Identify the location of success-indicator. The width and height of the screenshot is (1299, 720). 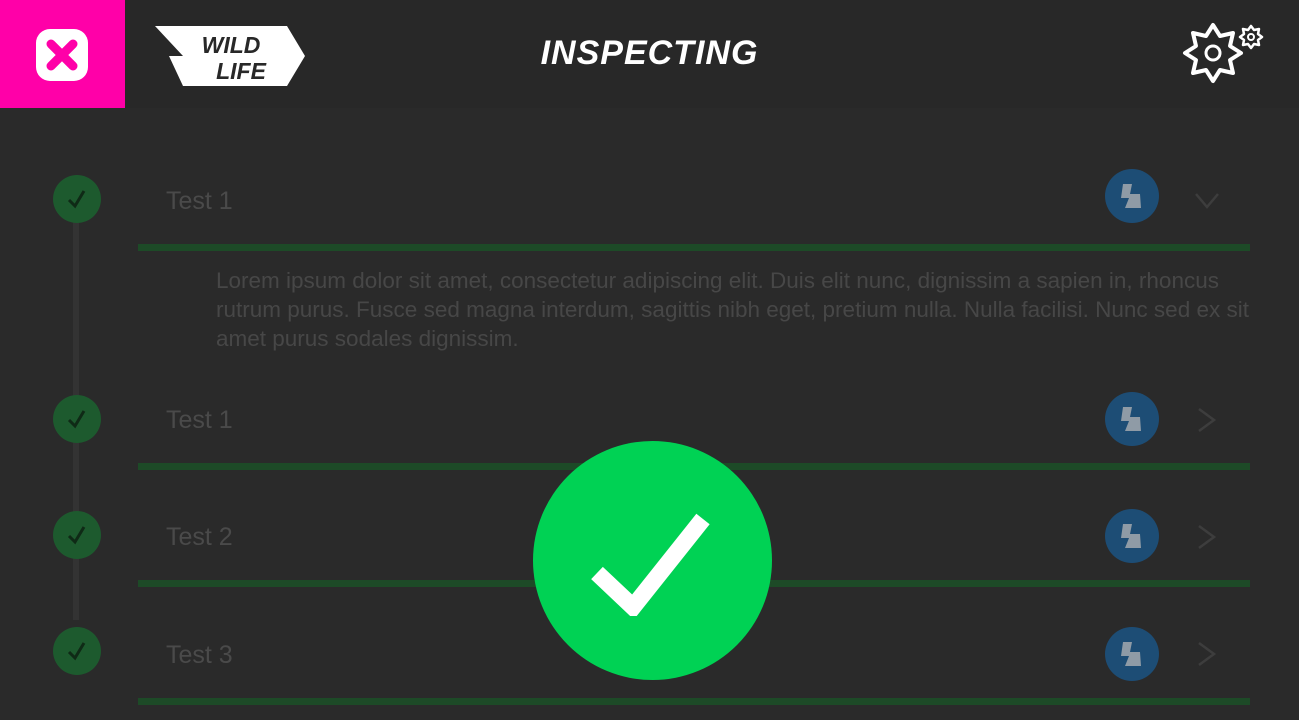
(652, 560).